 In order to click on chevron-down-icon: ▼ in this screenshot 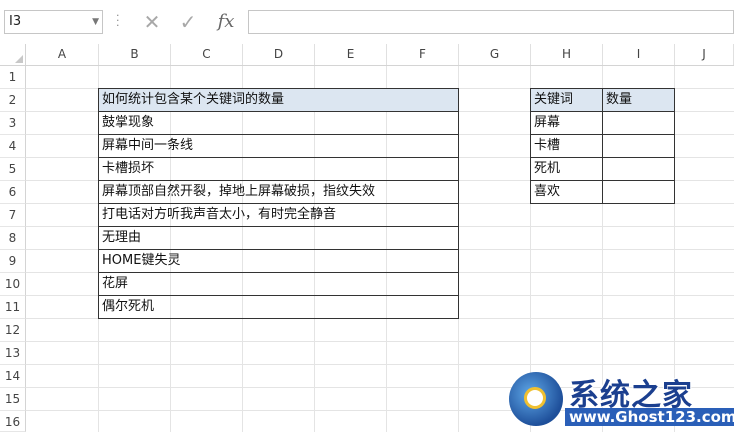, I will do `click(95, 22)`.